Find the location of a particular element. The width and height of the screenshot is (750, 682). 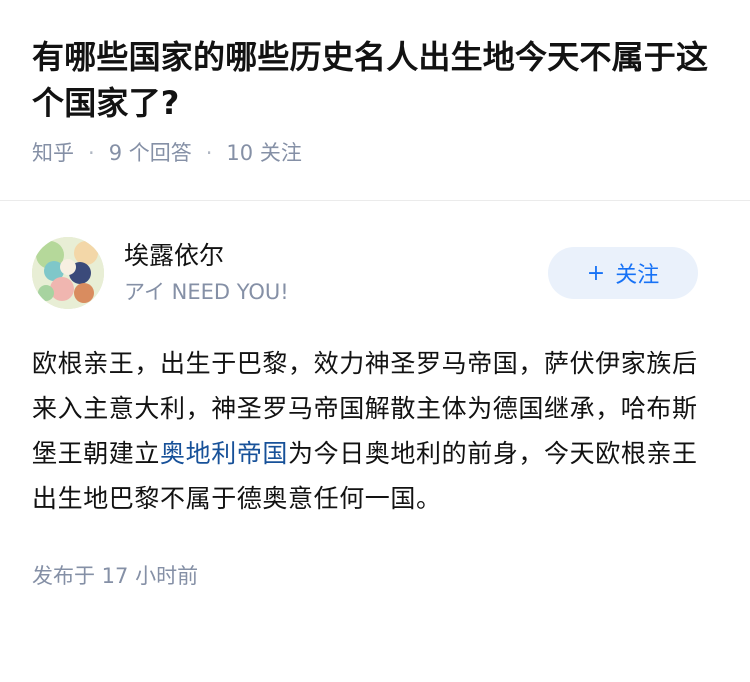

avatar is located at coordinates (68, 273).